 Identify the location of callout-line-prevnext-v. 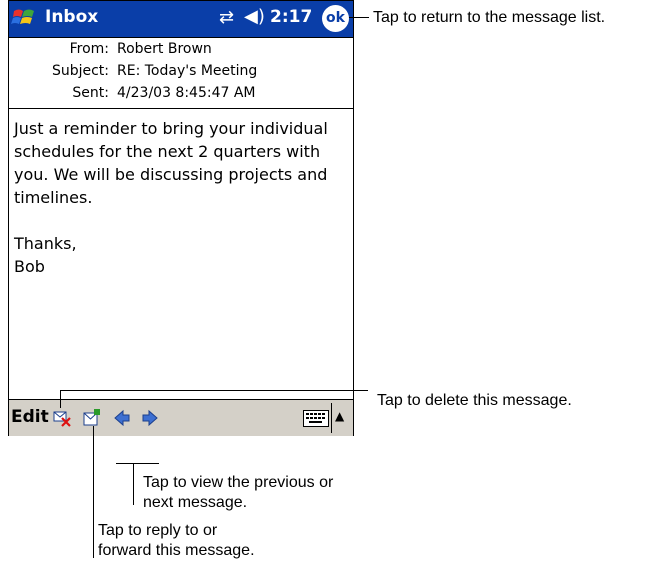
(133, 484).